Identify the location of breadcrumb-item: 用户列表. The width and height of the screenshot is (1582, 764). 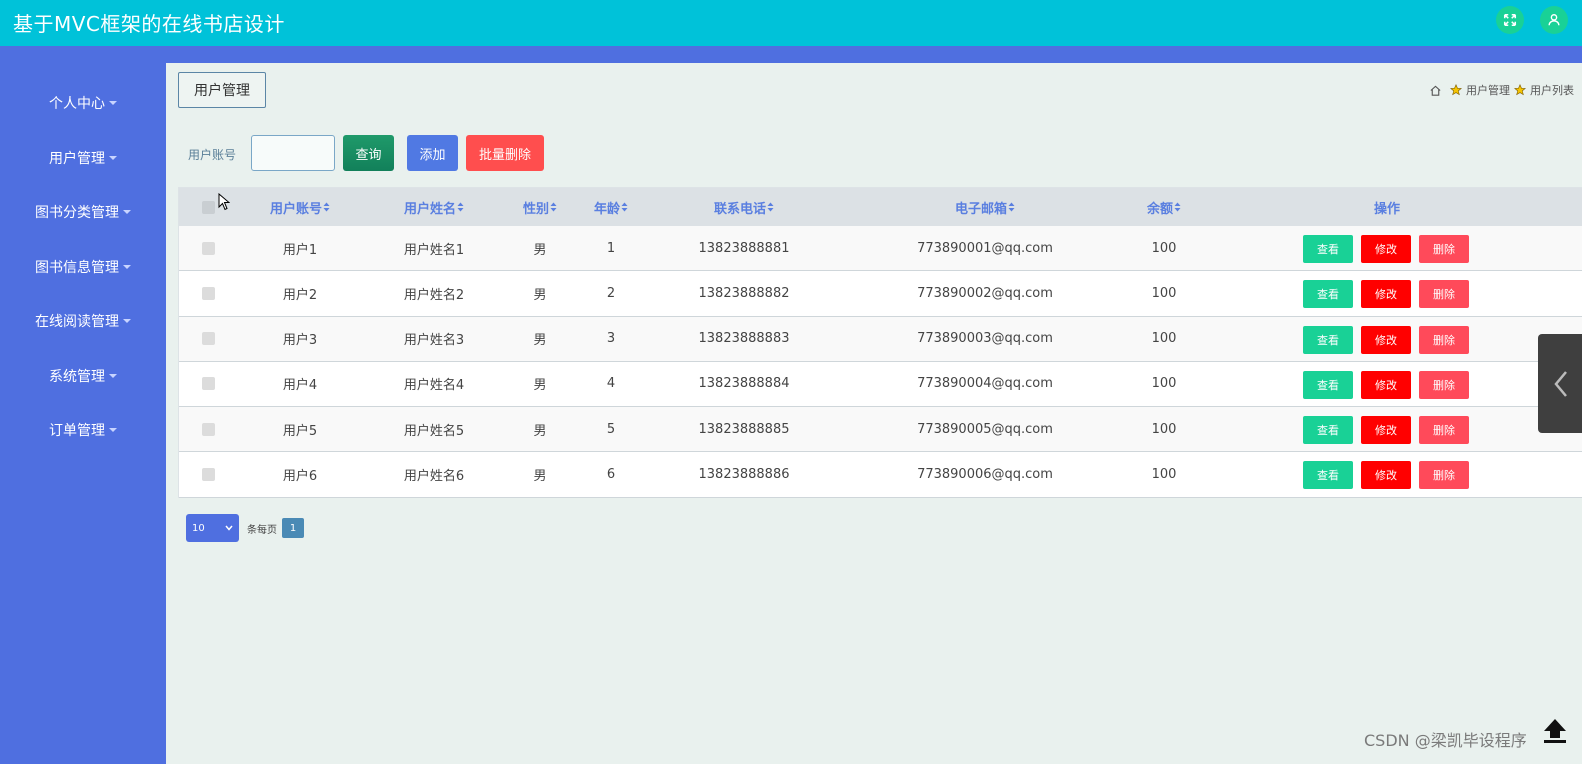
(1552, 90).